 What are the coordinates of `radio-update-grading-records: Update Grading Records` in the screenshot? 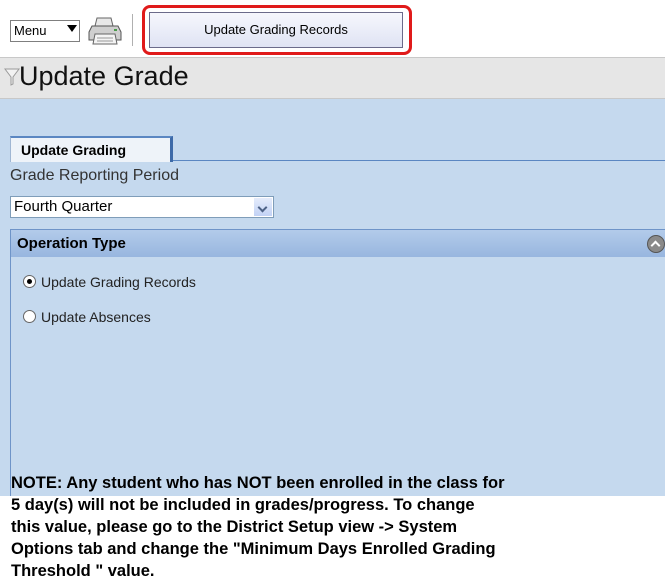 It's located at (109, 282).